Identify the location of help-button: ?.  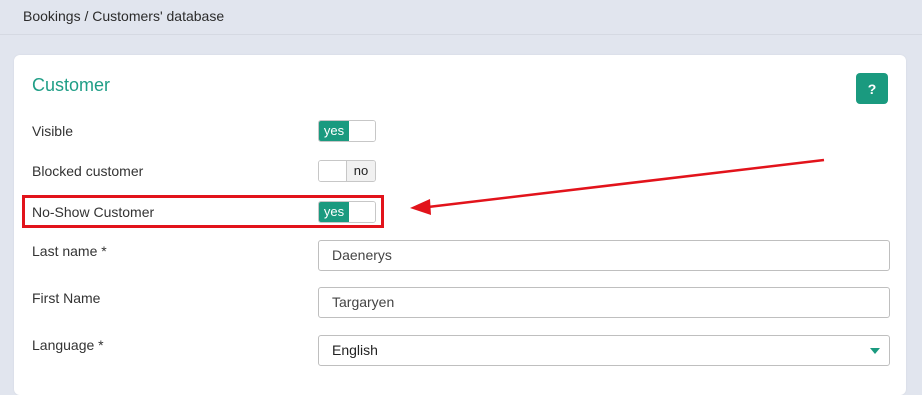
(872, 88).